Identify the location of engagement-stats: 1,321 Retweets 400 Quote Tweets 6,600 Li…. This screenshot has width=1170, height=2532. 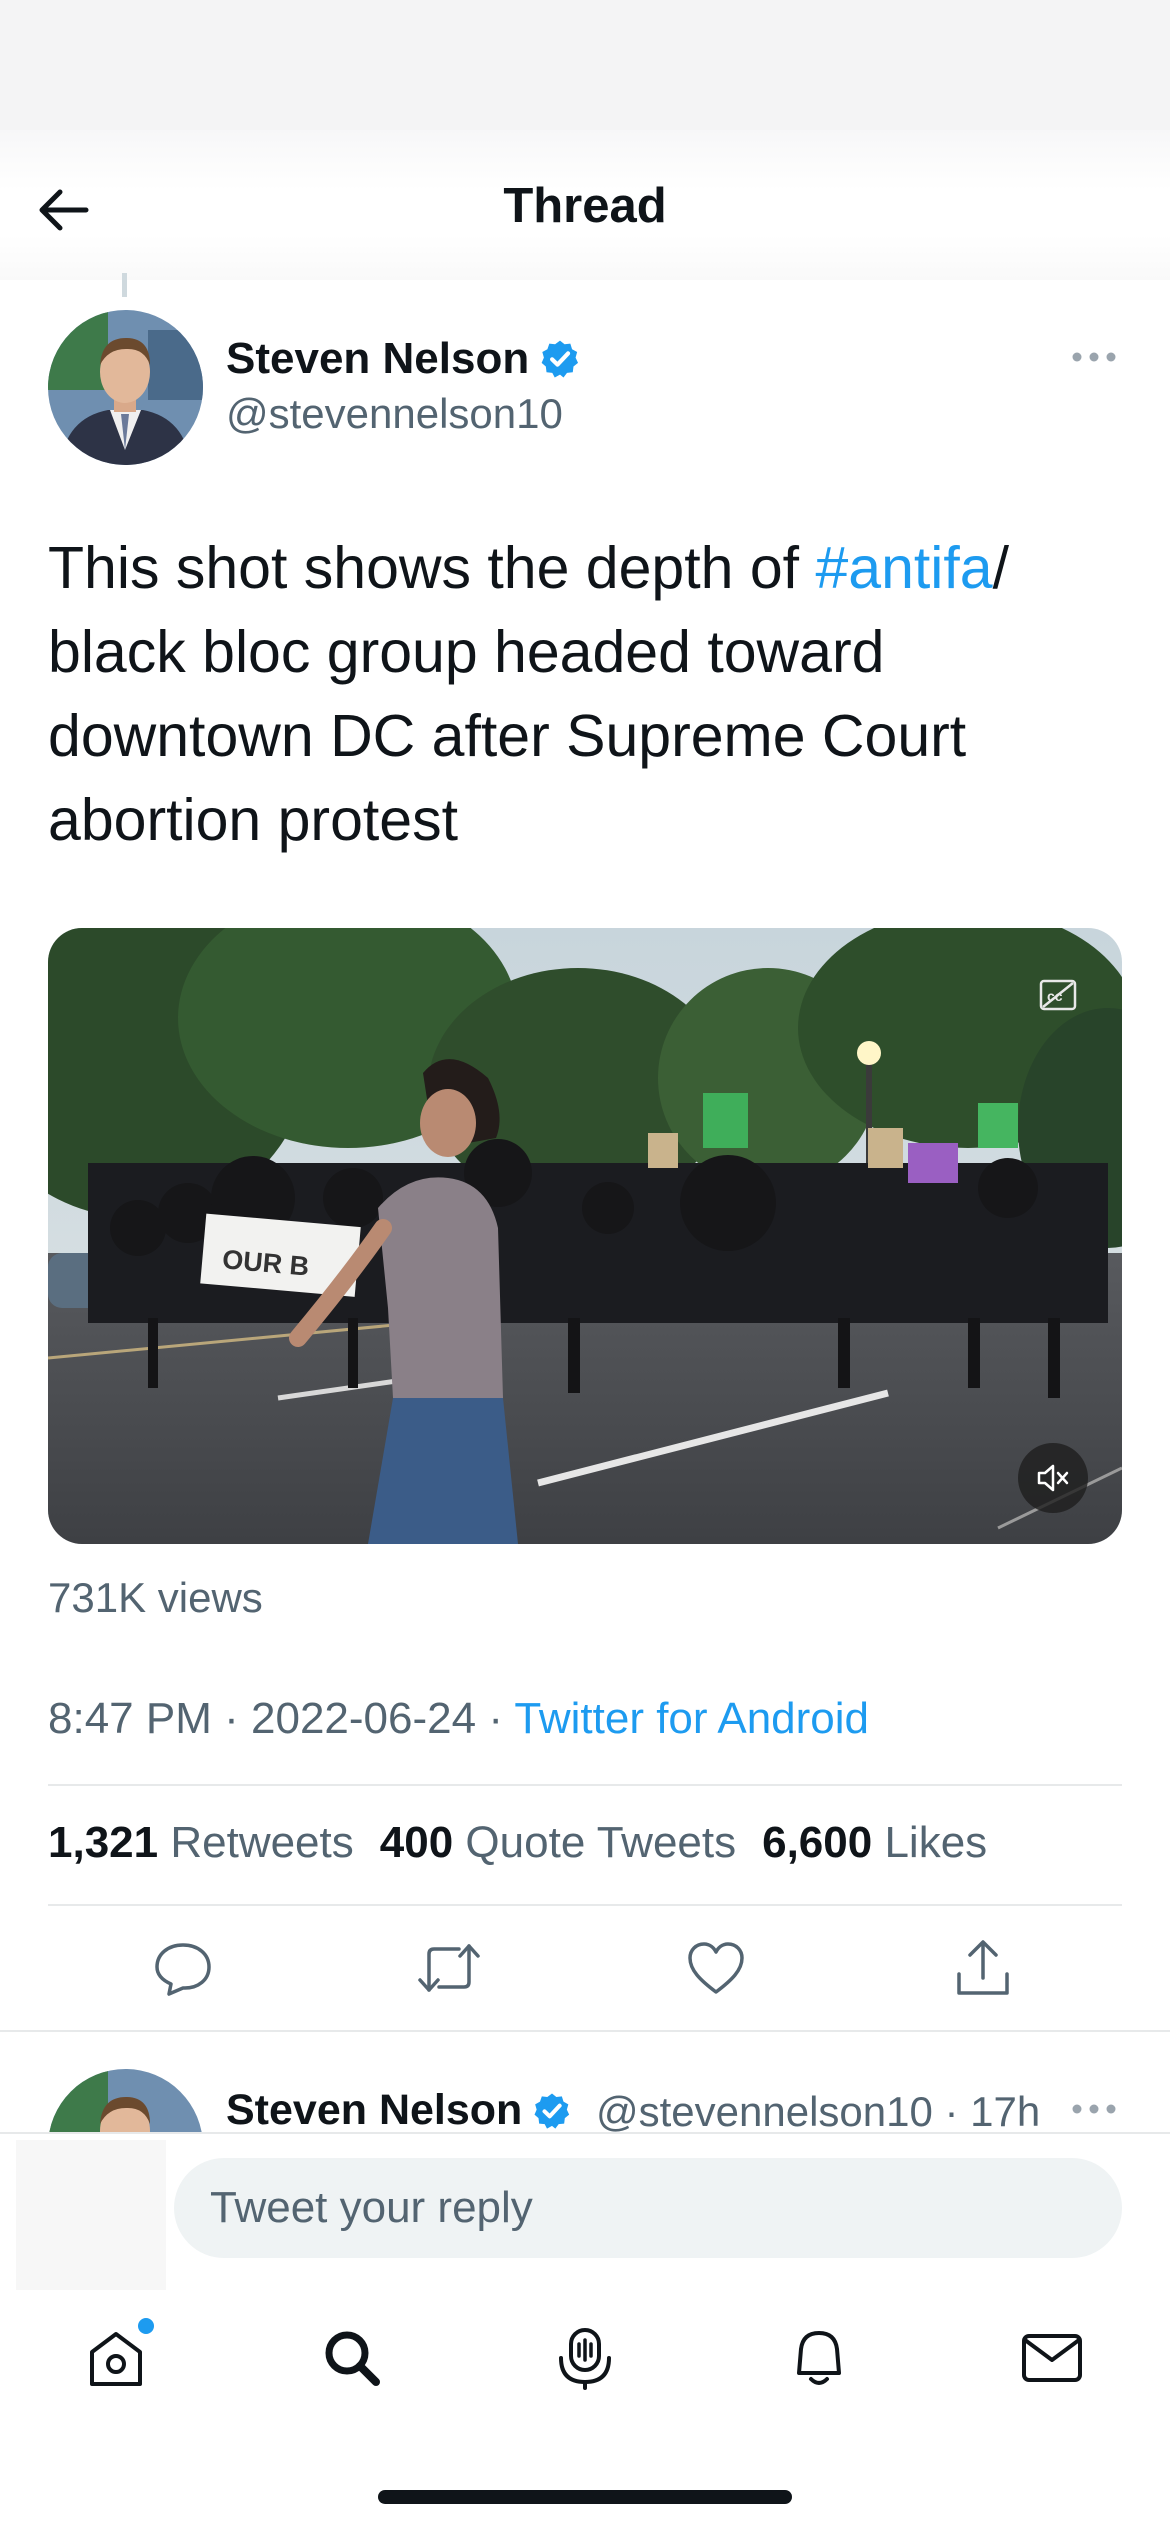
(517, 1843).